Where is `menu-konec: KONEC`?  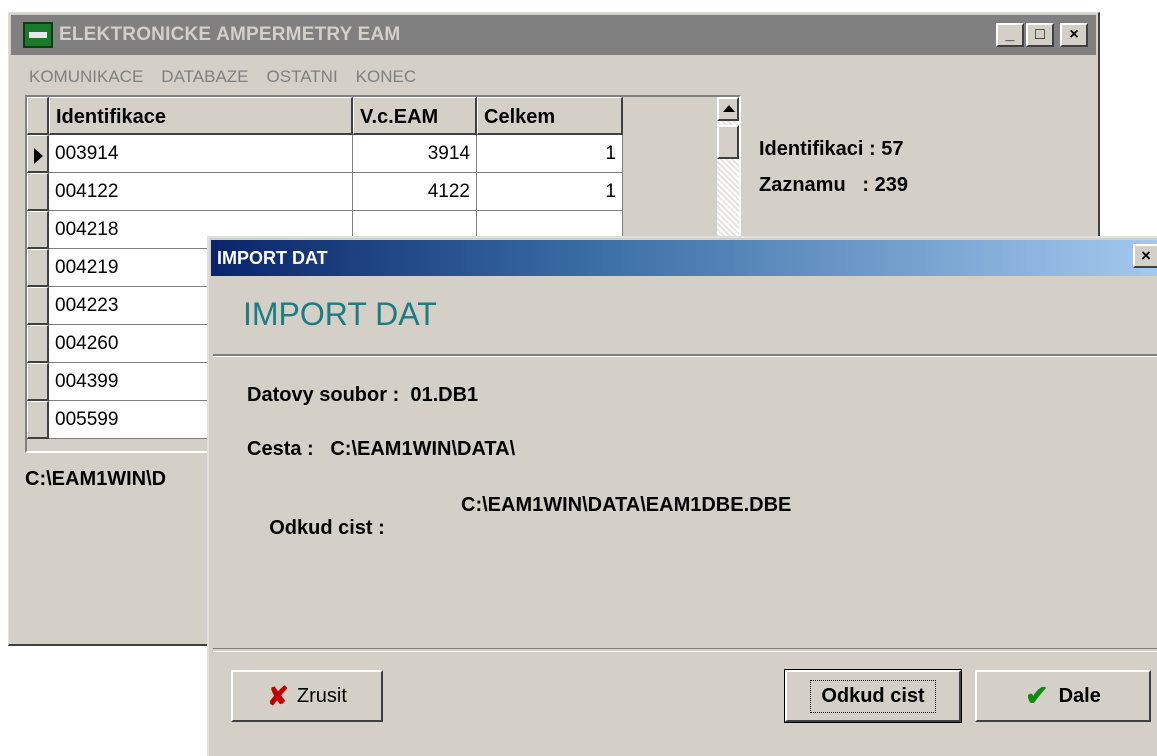
menu-konec: KONEC is located at coordinates (386, 77).